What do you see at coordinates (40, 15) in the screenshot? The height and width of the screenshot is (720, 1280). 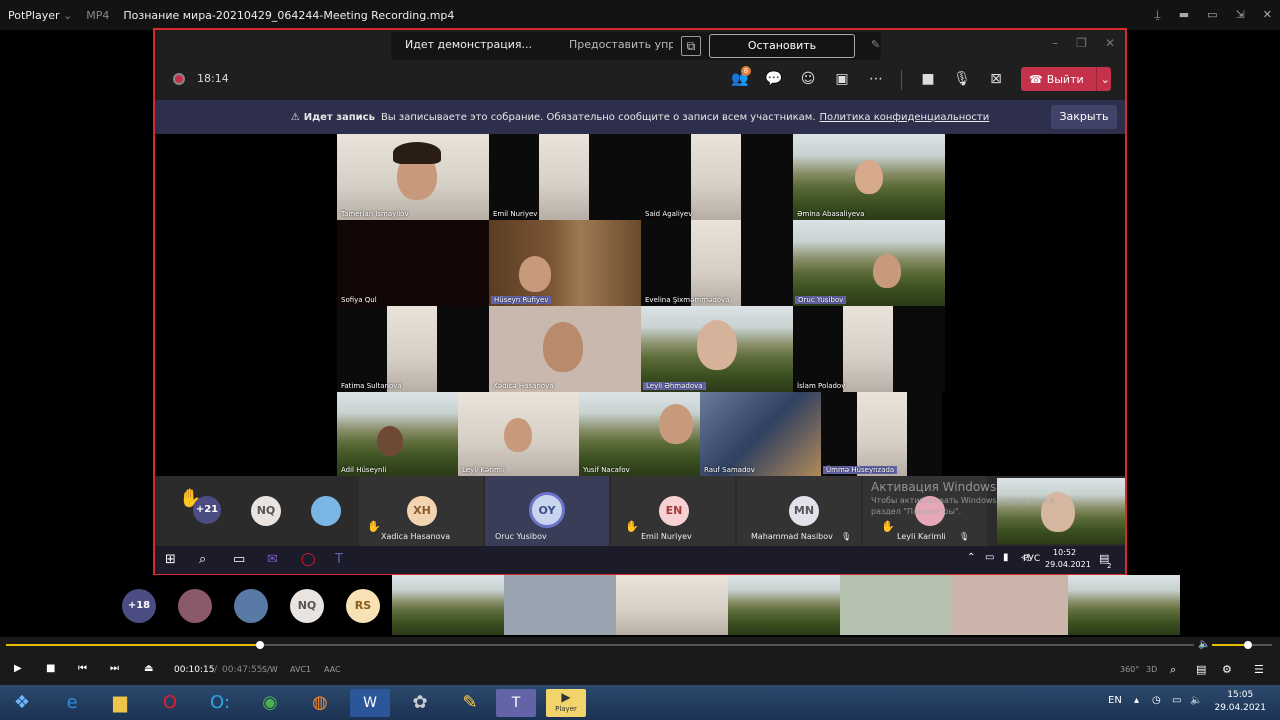 I see `potplayer-menu: PotPlayer` at bounding box center [40, 15].